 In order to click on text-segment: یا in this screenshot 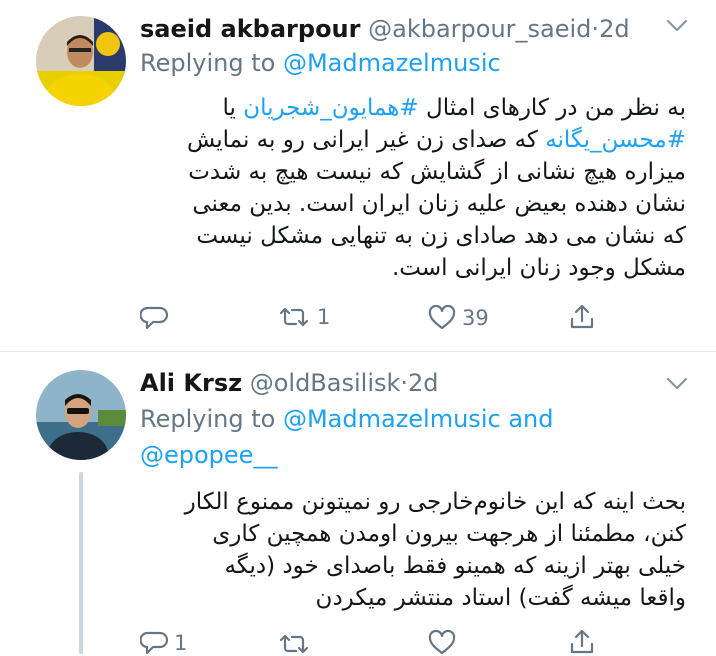, I will do `click(233, 108)`.